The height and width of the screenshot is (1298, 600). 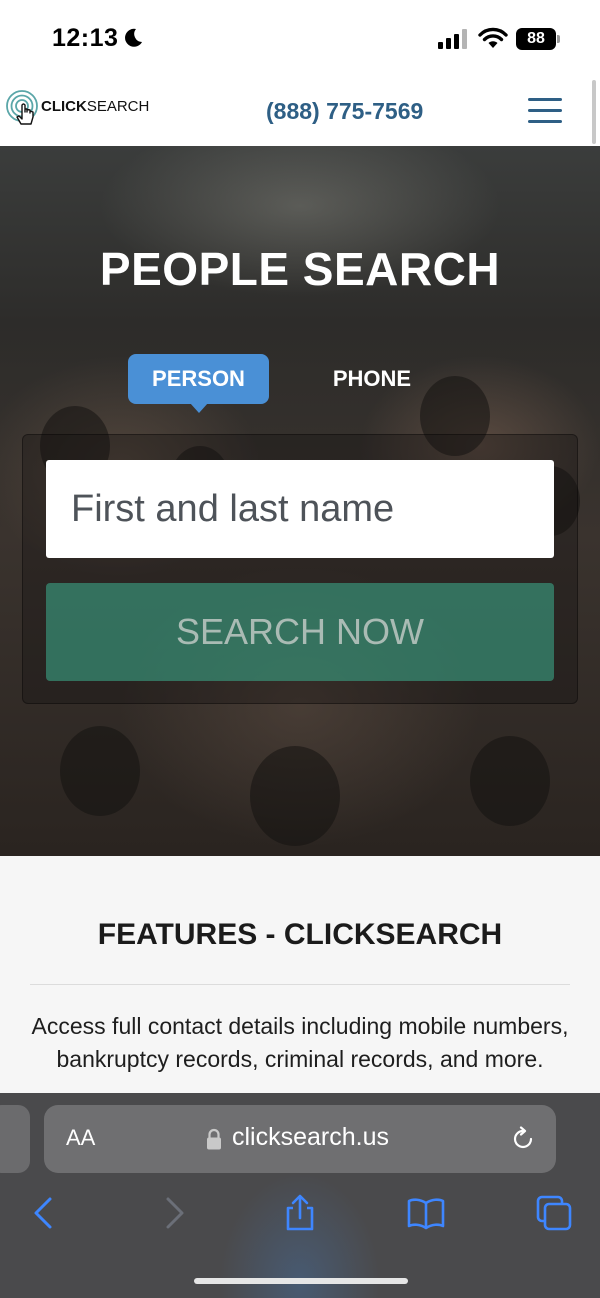 I want to click on home-indicator, so click(x=301, y=1281).